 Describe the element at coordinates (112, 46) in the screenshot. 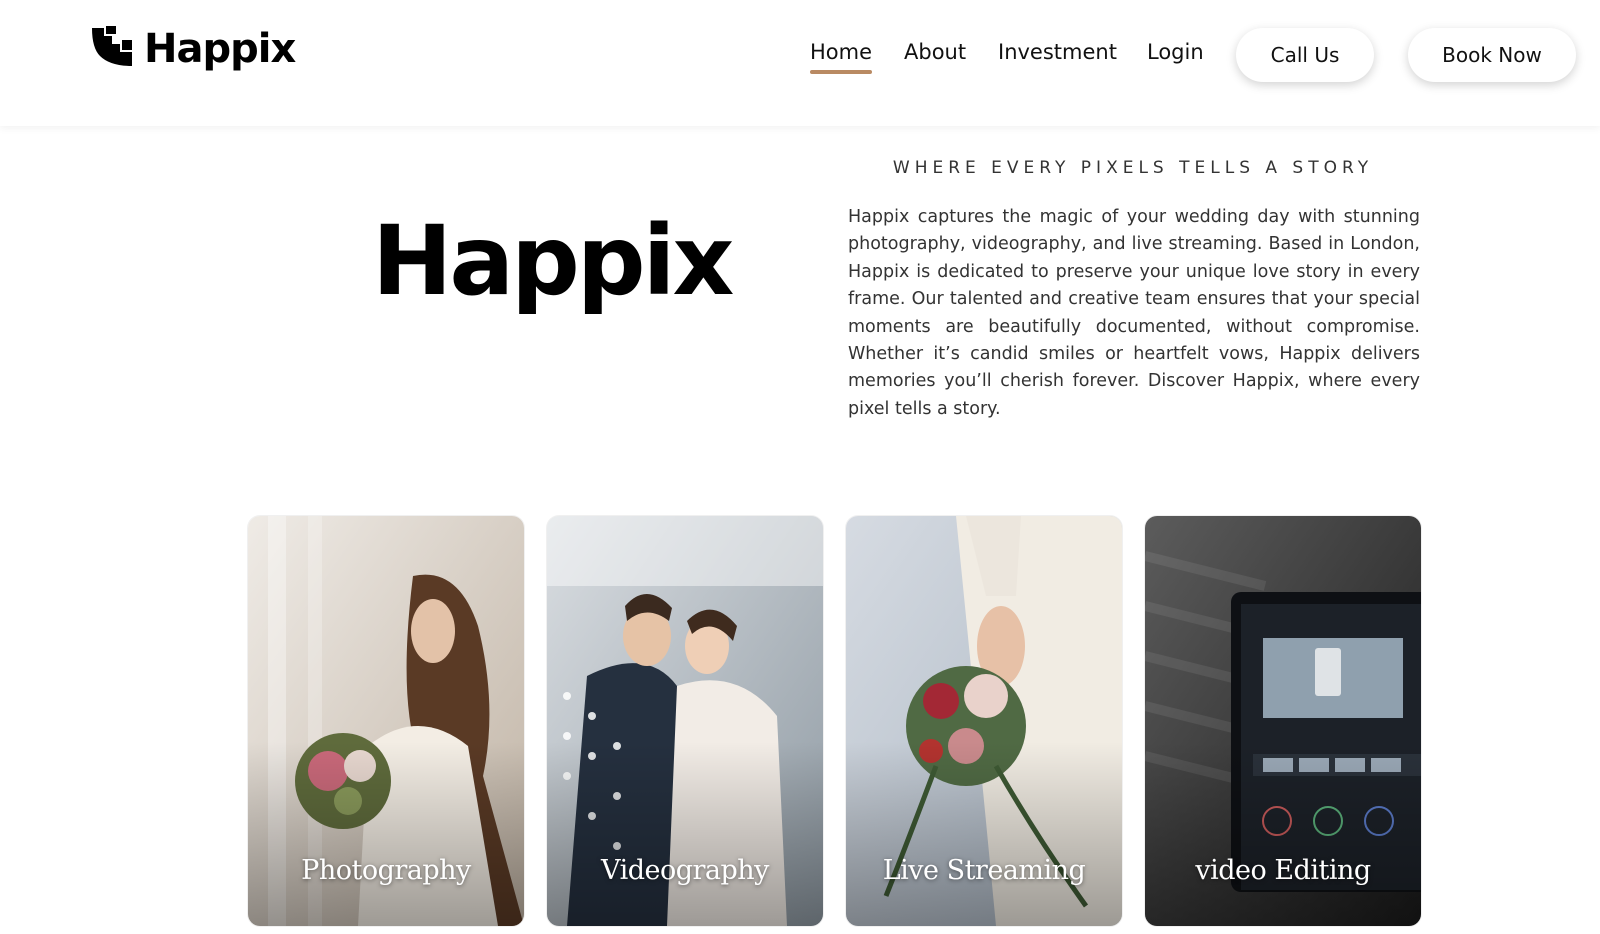

I see `brand-logo-icon` at that location.